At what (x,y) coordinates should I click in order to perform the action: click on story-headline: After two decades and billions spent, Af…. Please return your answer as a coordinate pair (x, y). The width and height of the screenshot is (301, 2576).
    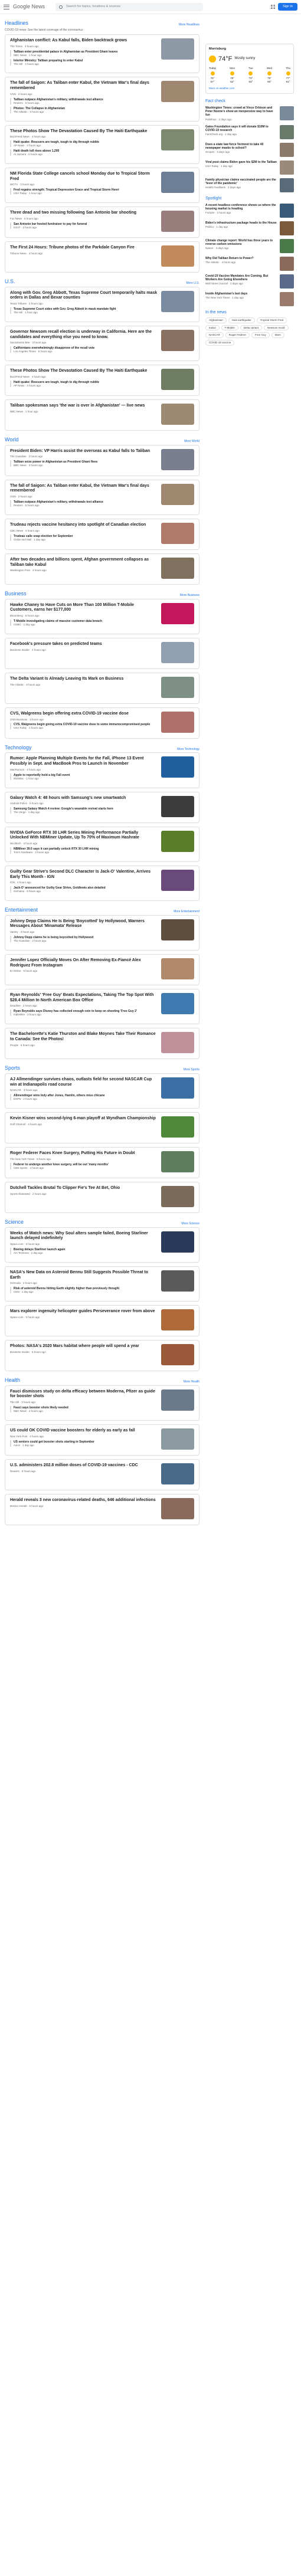
    Looking at the image, I should click on (84, 563).